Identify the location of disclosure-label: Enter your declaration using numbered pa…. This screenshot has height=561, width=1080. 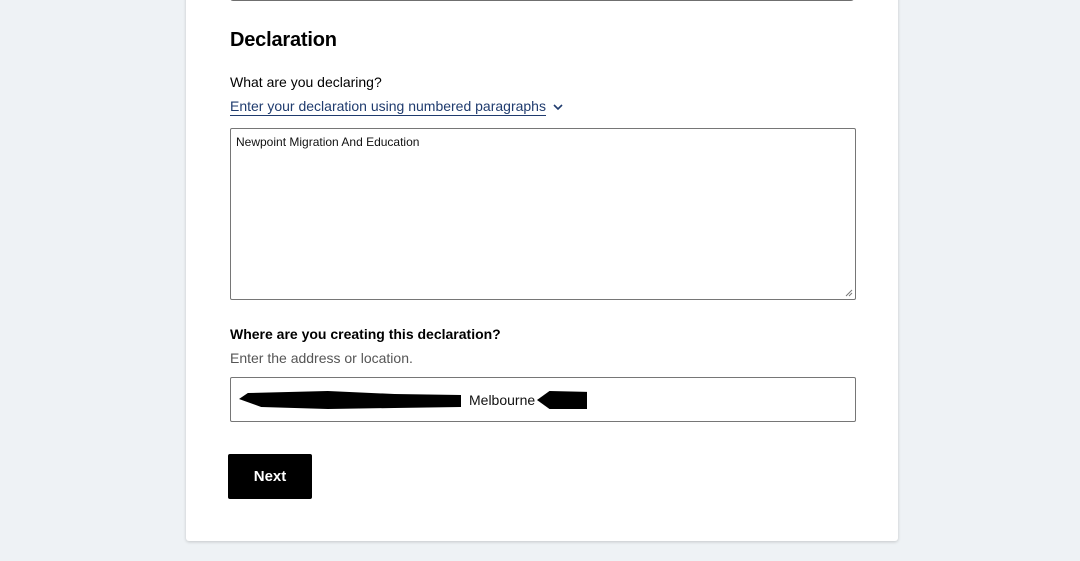
(388, 107).